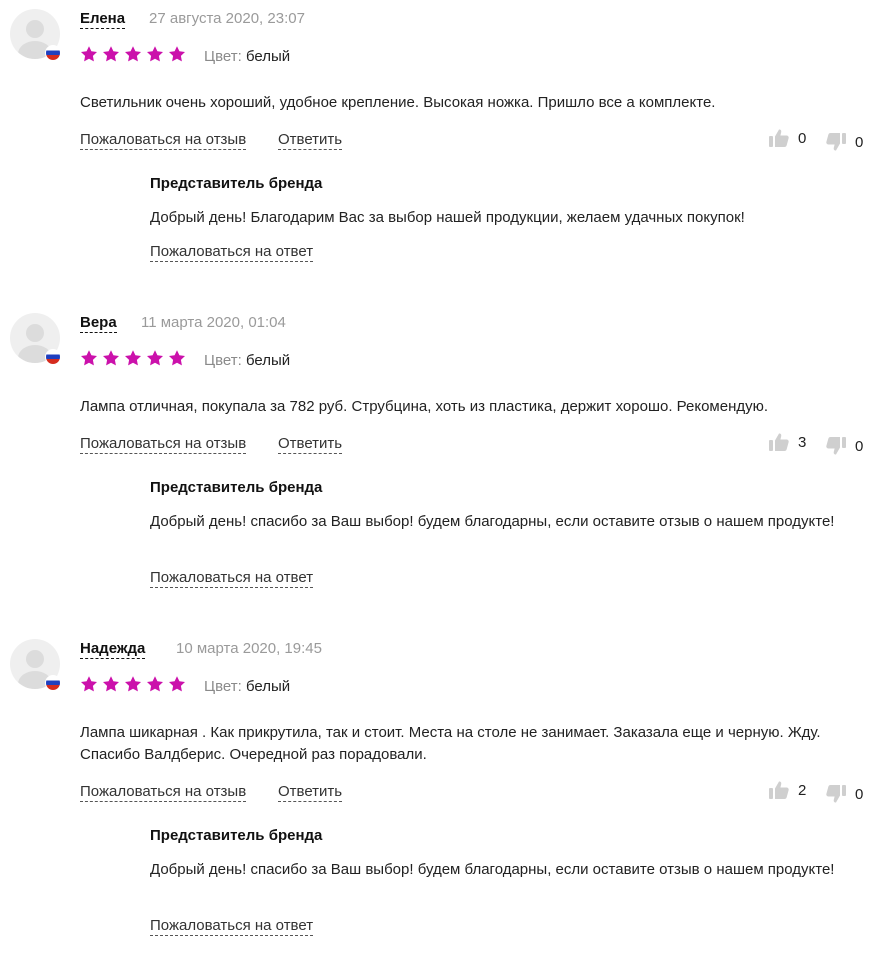 This screenshot has width=889, height=956. Describe the element at coordinates (802, 138) in the screenshot. I see `like-count: 0` at that location.